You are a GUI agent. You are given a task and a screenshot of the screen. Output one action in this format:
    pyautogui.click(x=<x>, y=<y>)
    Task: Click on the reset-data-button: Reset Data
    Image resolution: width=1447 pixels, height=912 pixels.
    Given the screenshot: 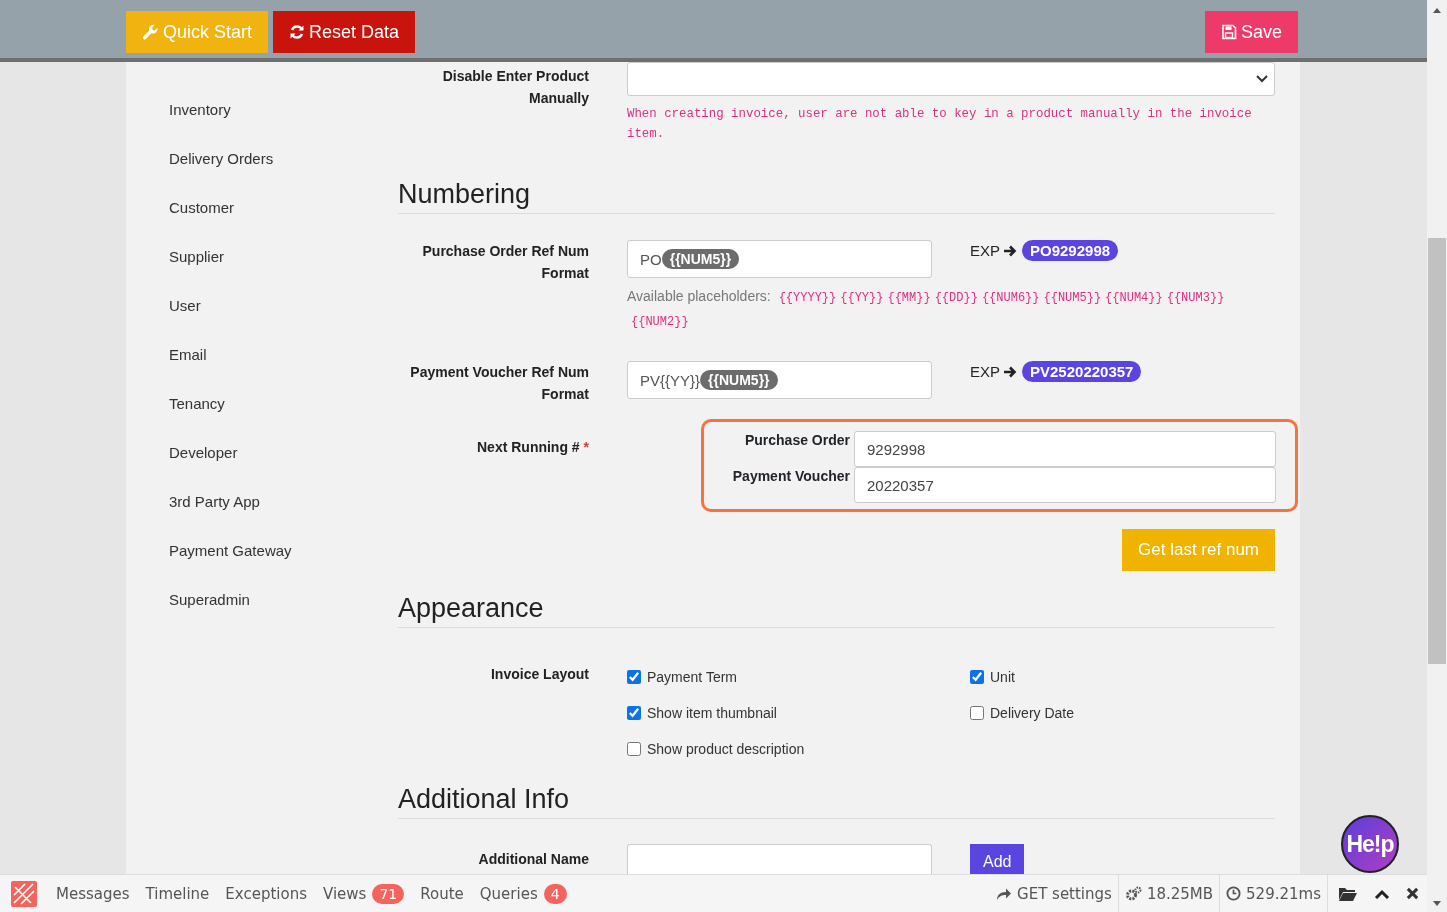 What is the action you would take?
    pyautogui.click(x=344, y=32)
    